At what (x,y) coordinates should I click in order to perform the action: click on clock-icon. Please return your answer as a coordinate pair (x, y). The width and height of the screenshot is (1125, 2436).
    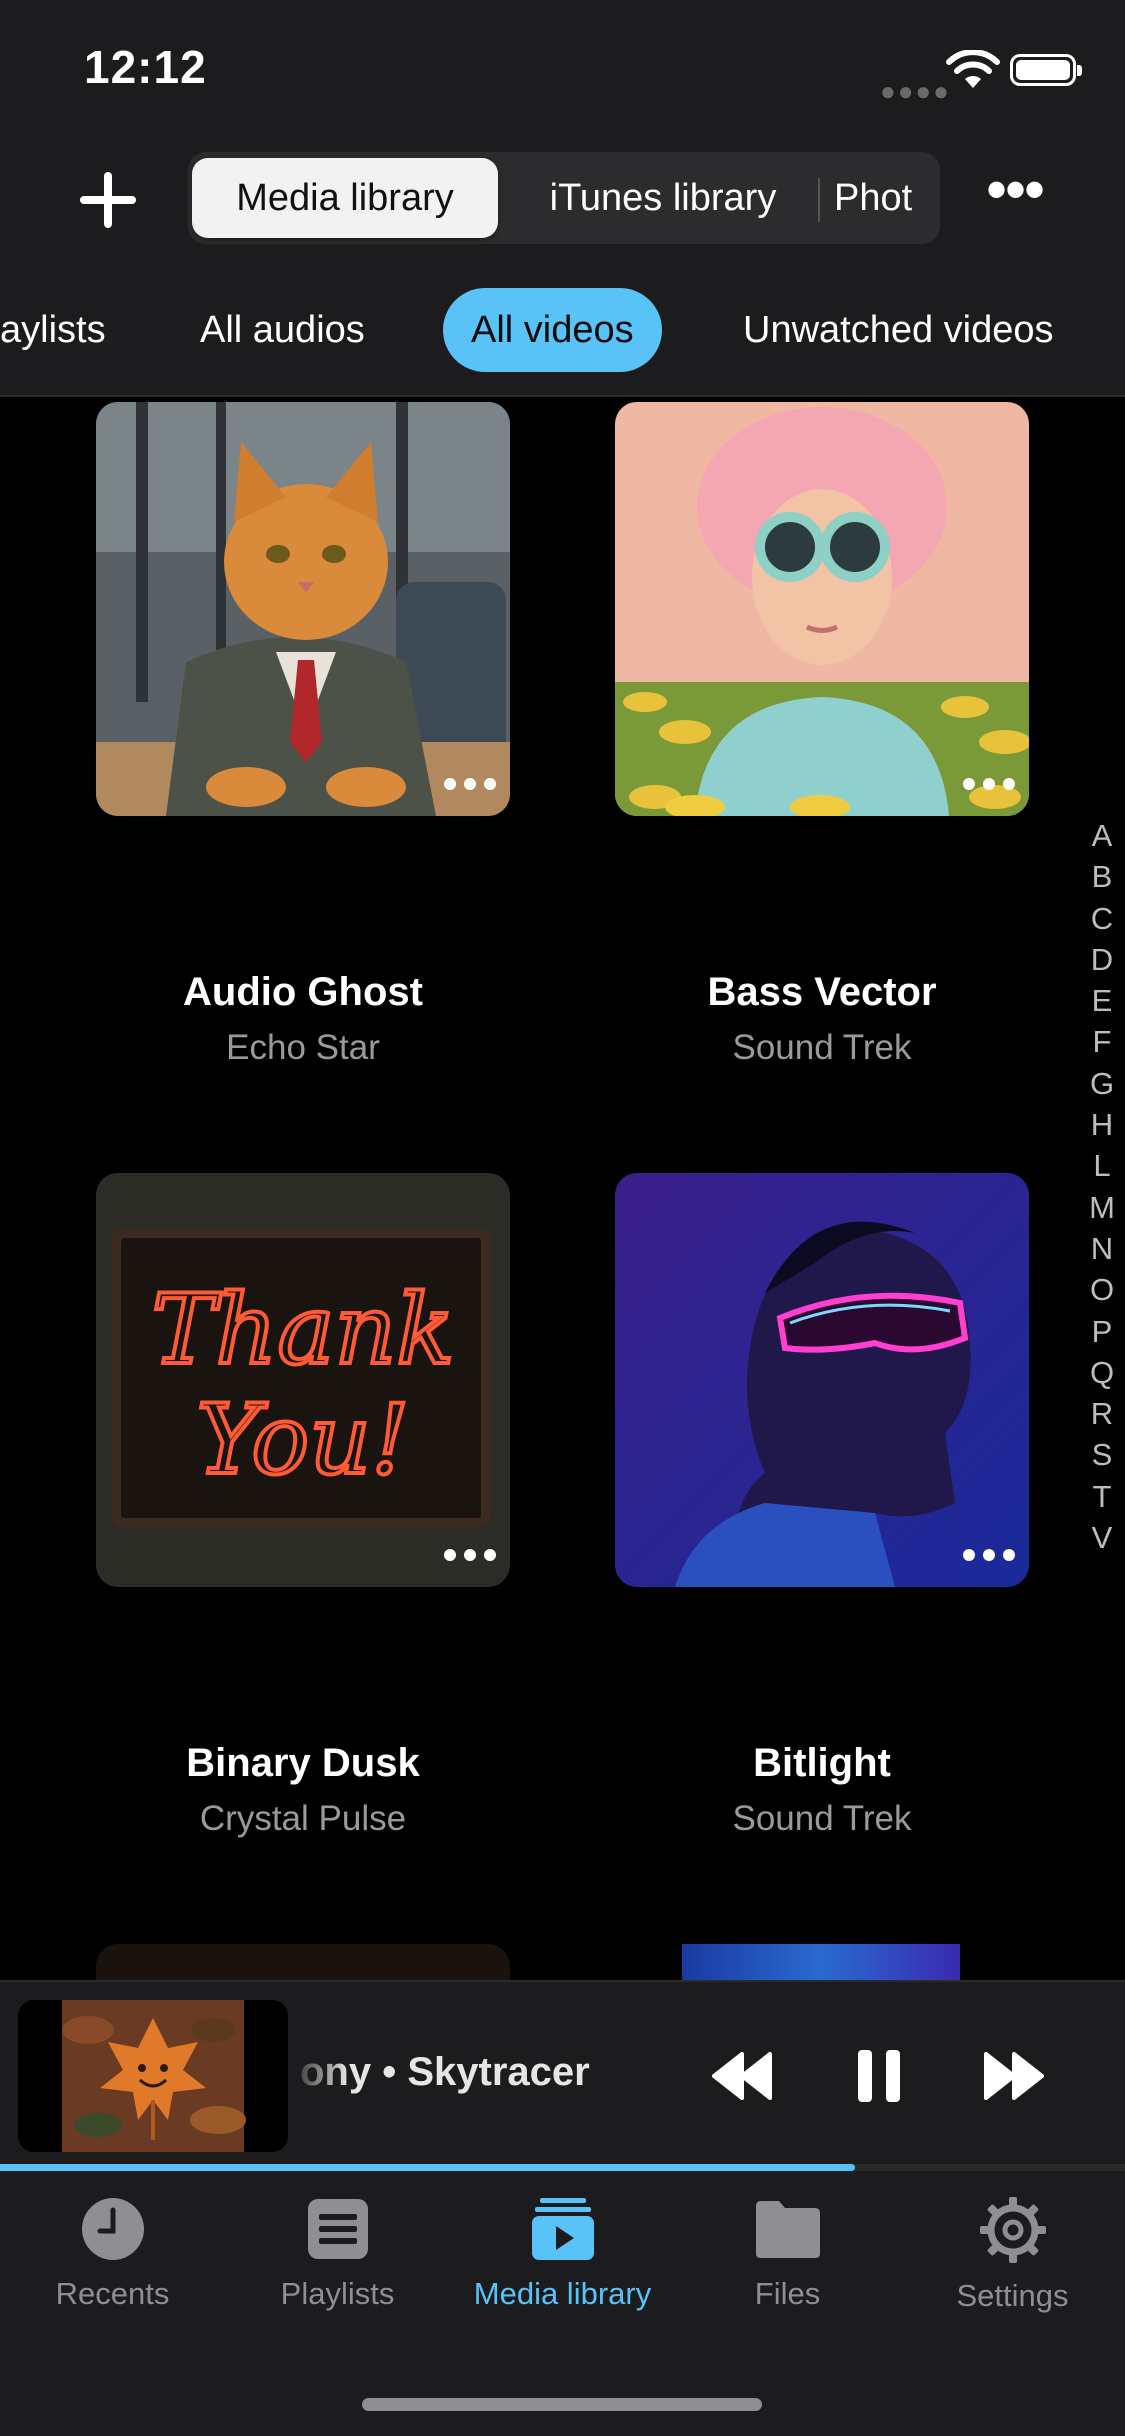
    Looking at the image, I should click on (112, 2229).